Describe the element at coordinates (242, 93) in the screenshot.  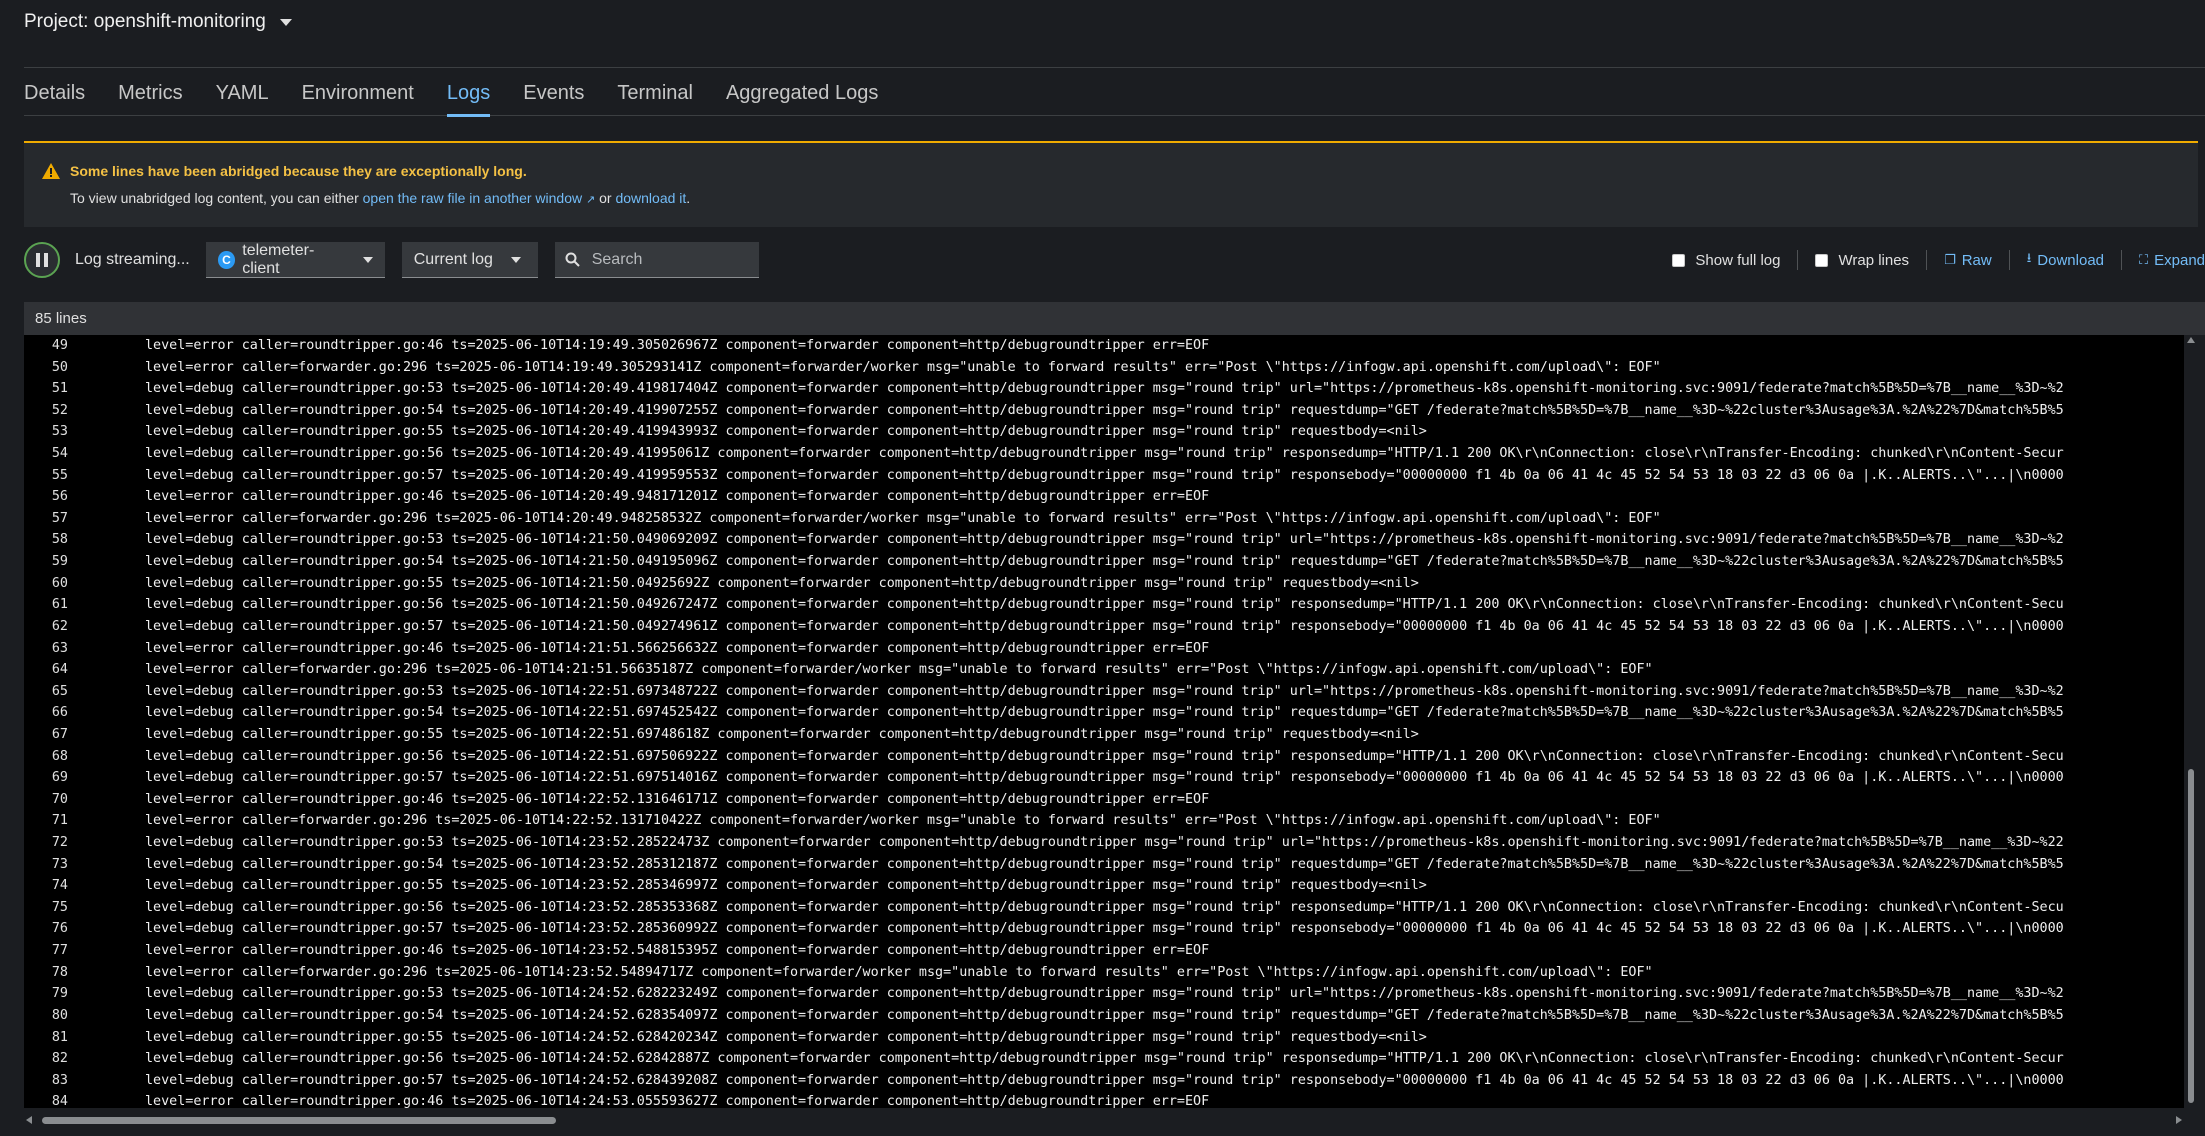
I see `tab-yaml: YAML` at that location.